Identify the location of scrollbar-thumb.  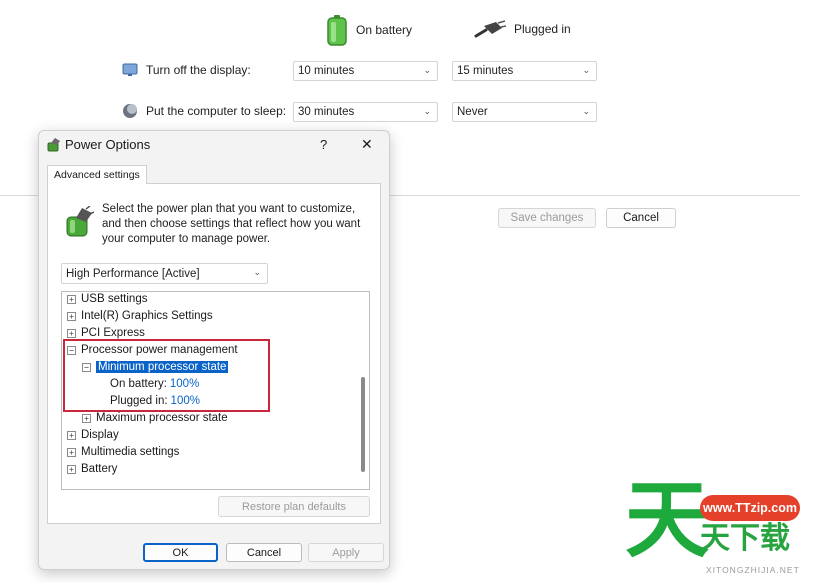
(363, 424).